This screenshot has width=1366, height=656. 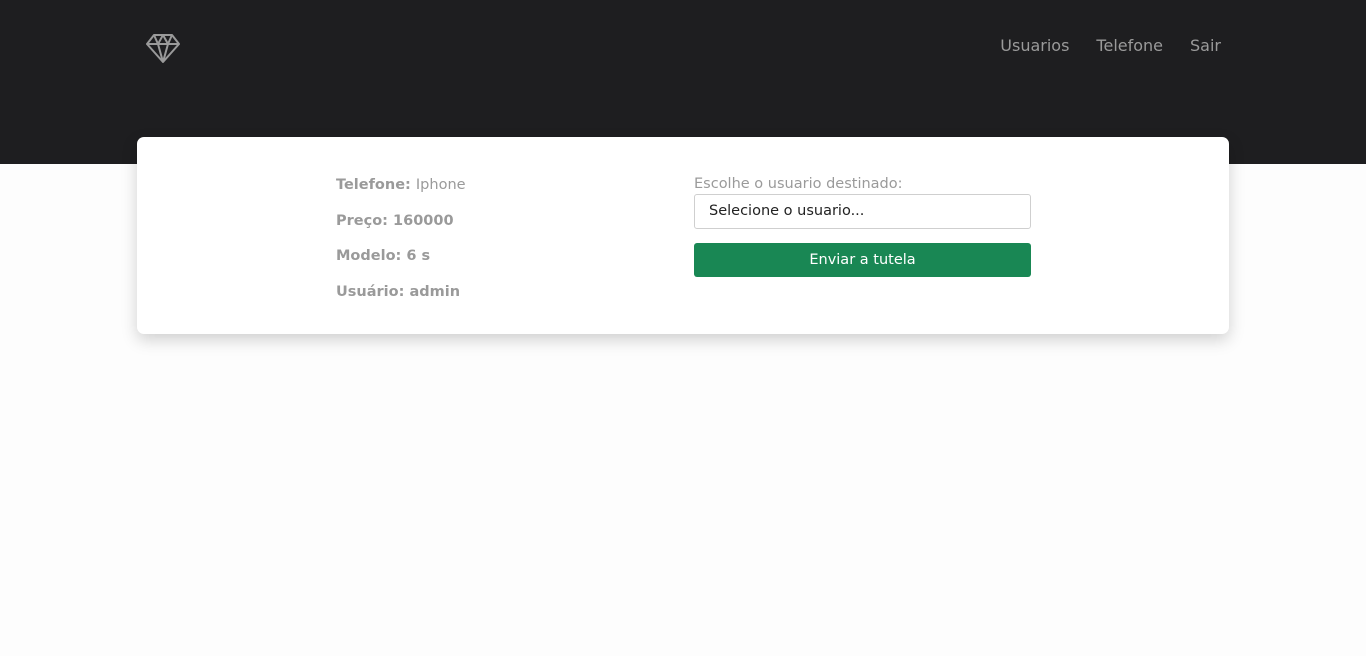 I want to click on nav-sair: Sair, so click(x=1205, y=46).